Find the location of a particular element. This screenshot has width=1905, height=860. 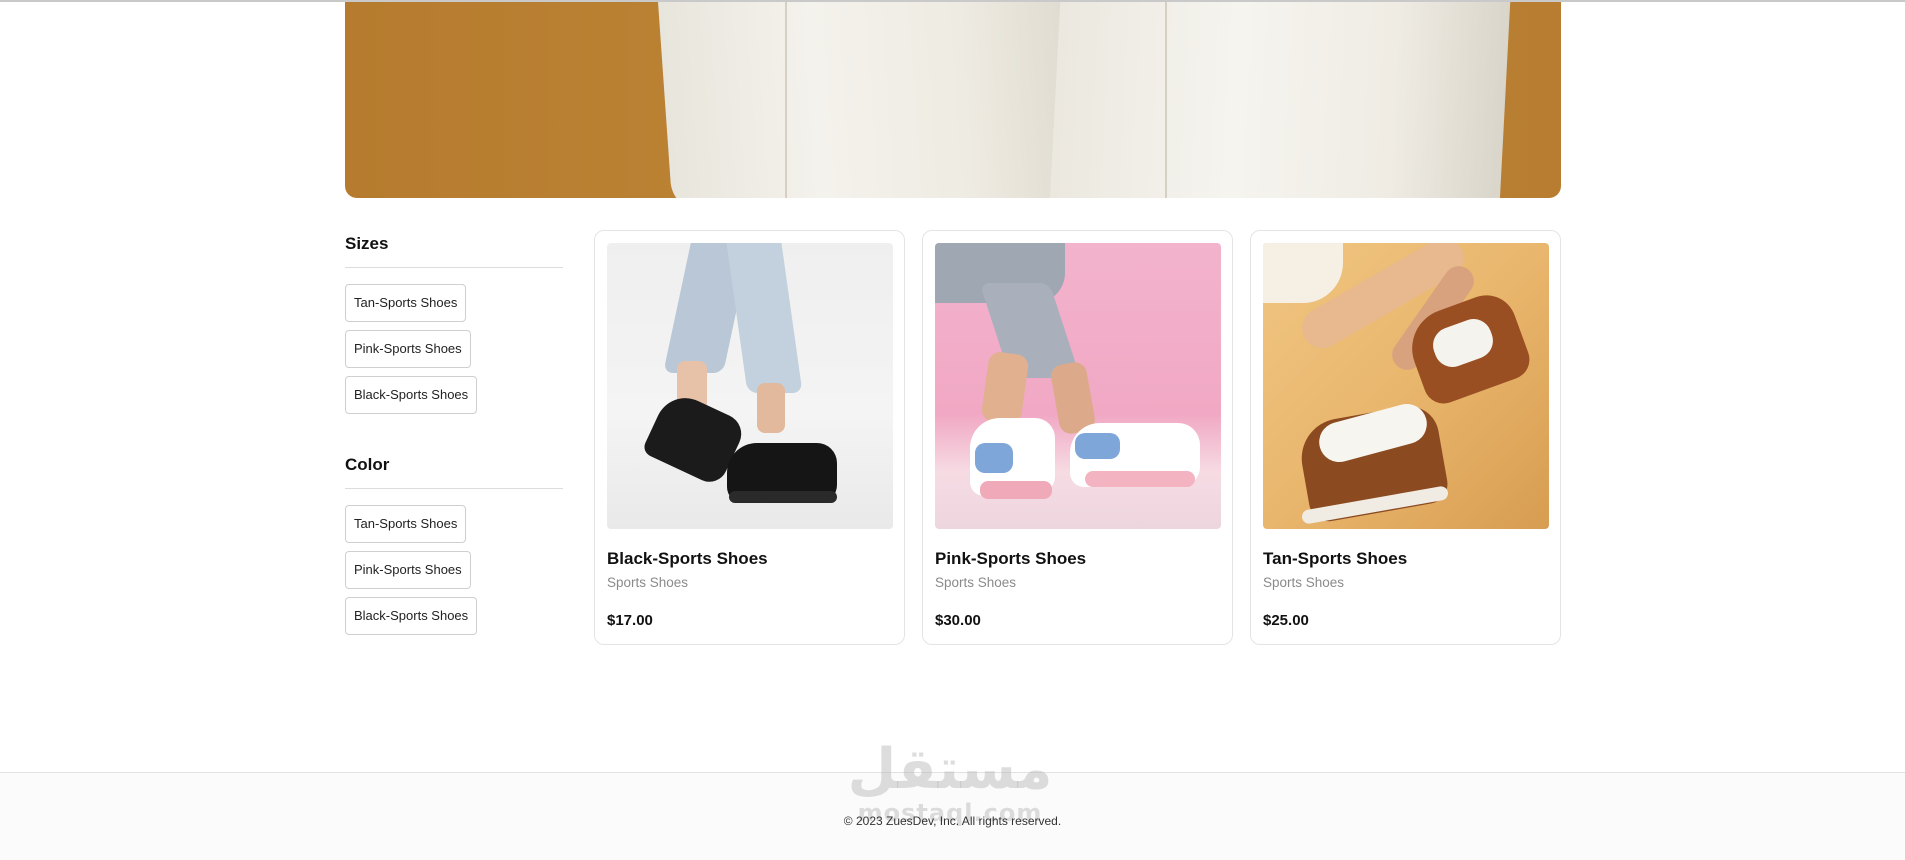

size-filter-chip: Tan-Sports Shoes is located at coordinates (406, 303).